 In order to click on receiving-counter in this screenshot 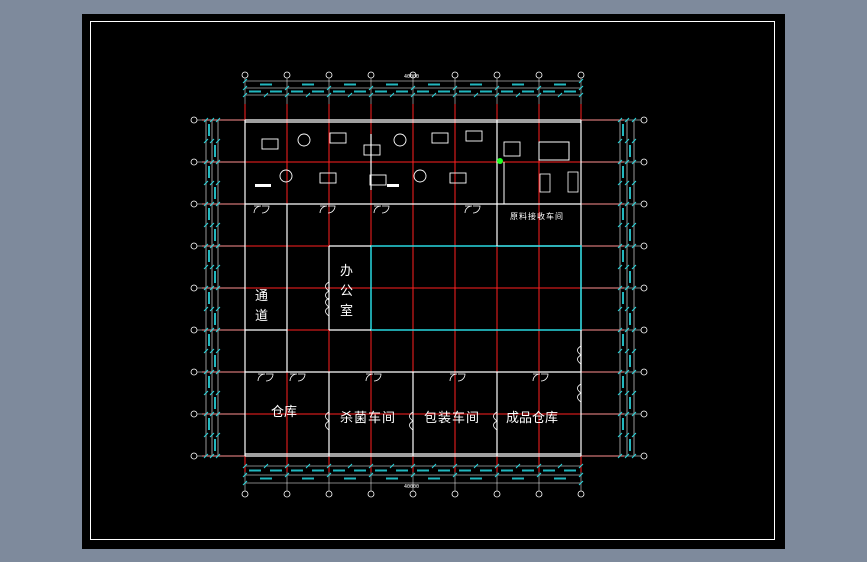, I will do `click(554, 151)`.